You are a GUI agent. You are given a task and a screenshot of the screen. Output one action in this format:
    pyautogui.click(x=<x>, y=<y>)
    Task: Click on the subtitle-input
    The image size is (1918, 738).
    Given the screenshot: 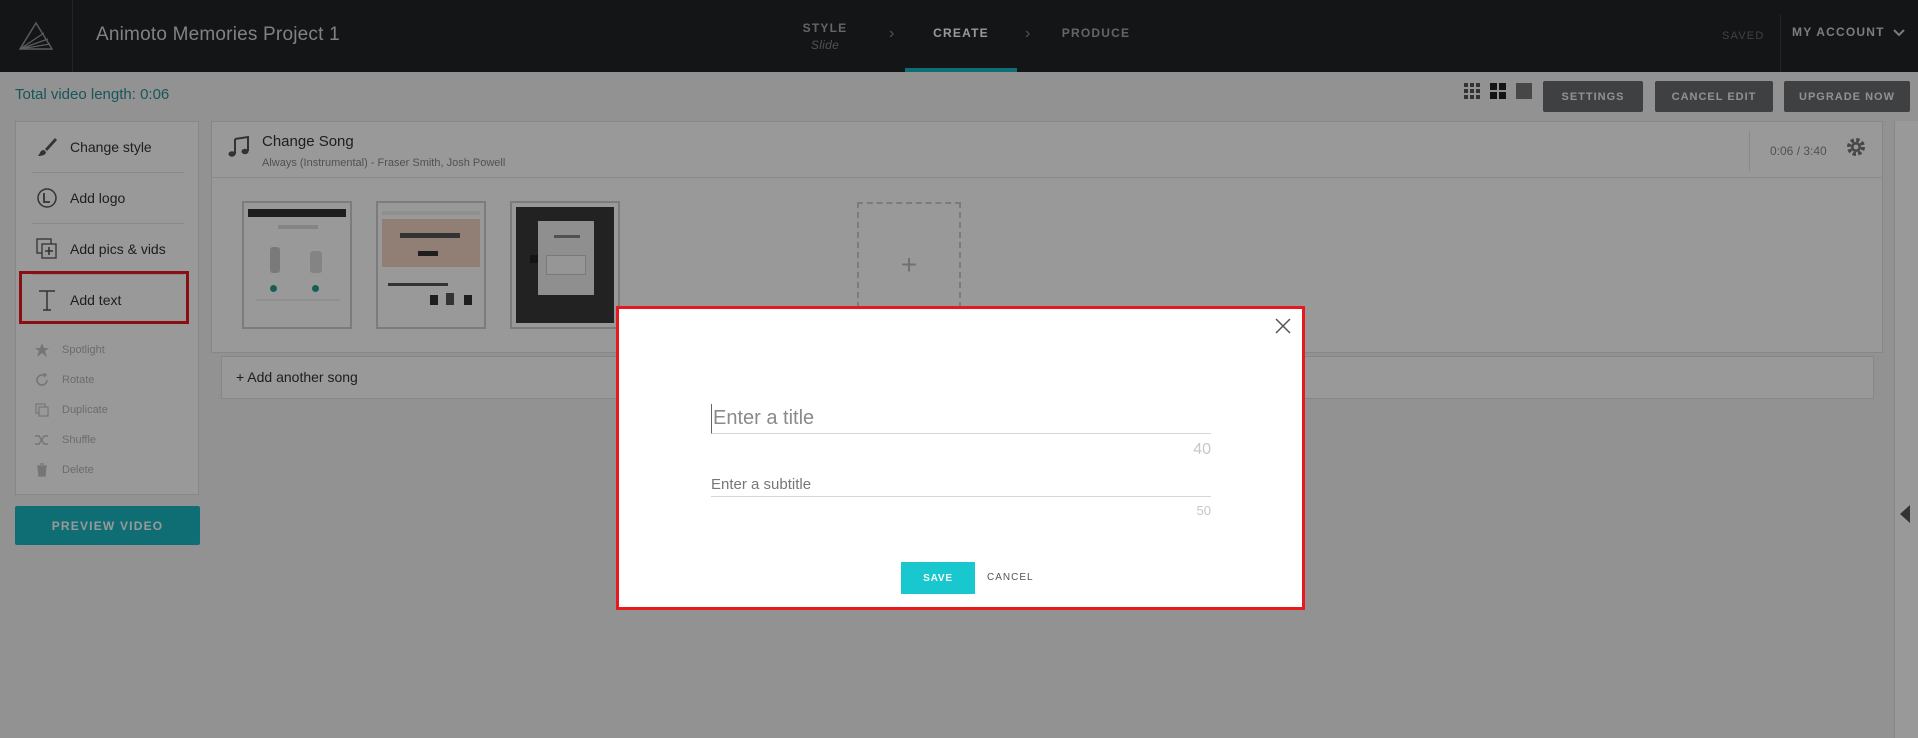 What is the action you would take?
    pyautogui.click(x=961, y=485)
    